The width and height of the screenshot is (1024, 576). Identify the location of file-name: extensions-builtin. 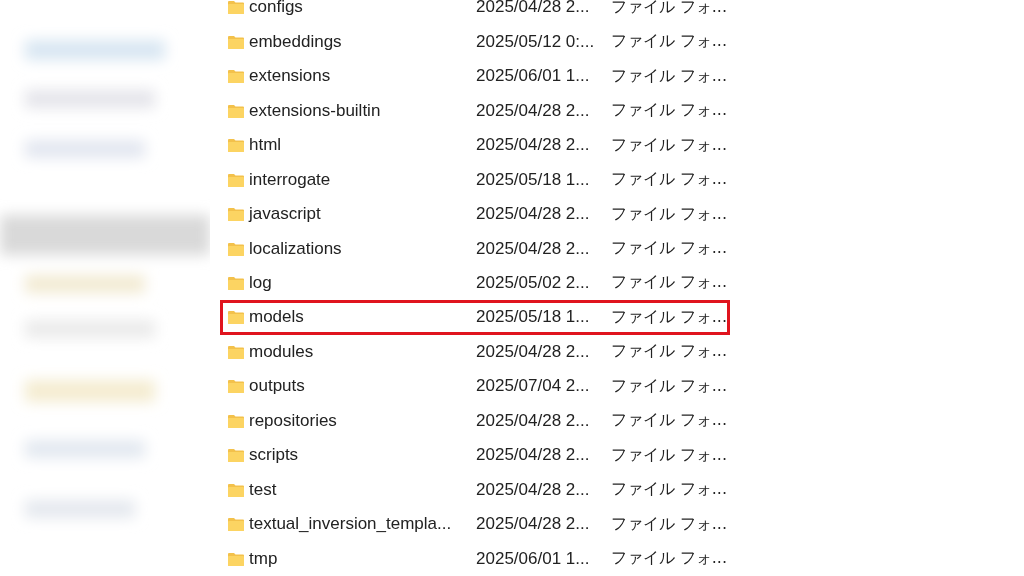
(362, 110).